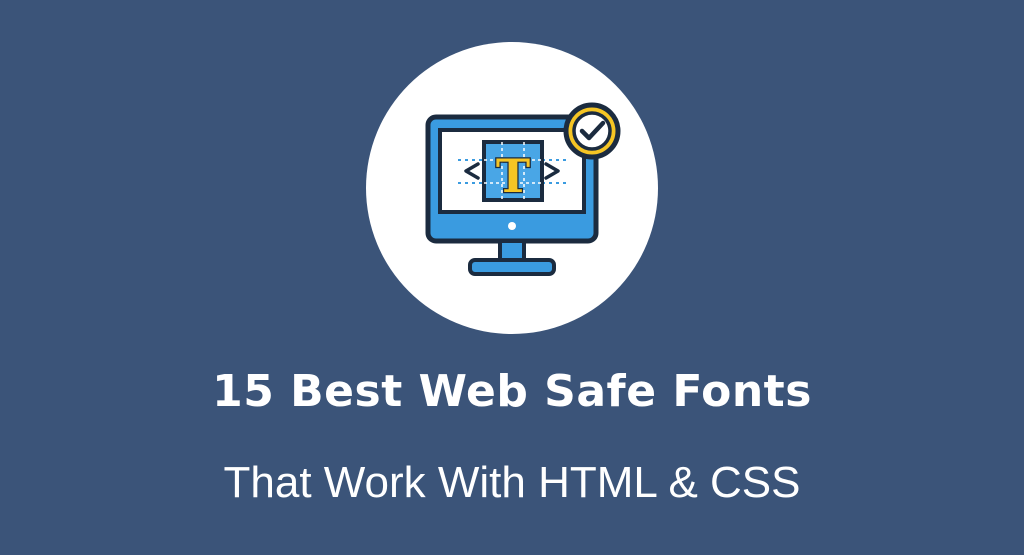 This screenshot has width=1024, height=555. Describe the element at coordinates (512, 482) in the screenshot. I see `page-subtitle: That Work With HTML & CSS` at that location.